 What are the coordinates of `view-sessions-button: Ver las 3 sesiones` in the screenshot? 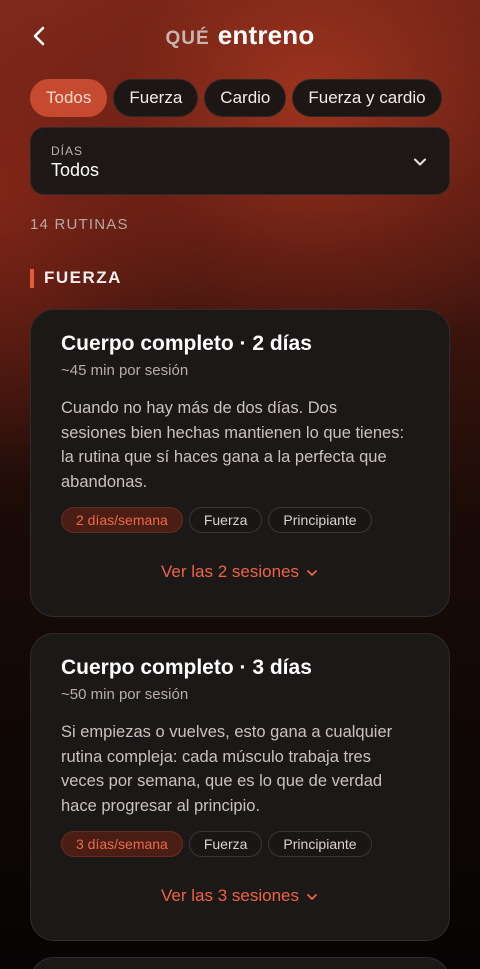 It's located at (240, 896).